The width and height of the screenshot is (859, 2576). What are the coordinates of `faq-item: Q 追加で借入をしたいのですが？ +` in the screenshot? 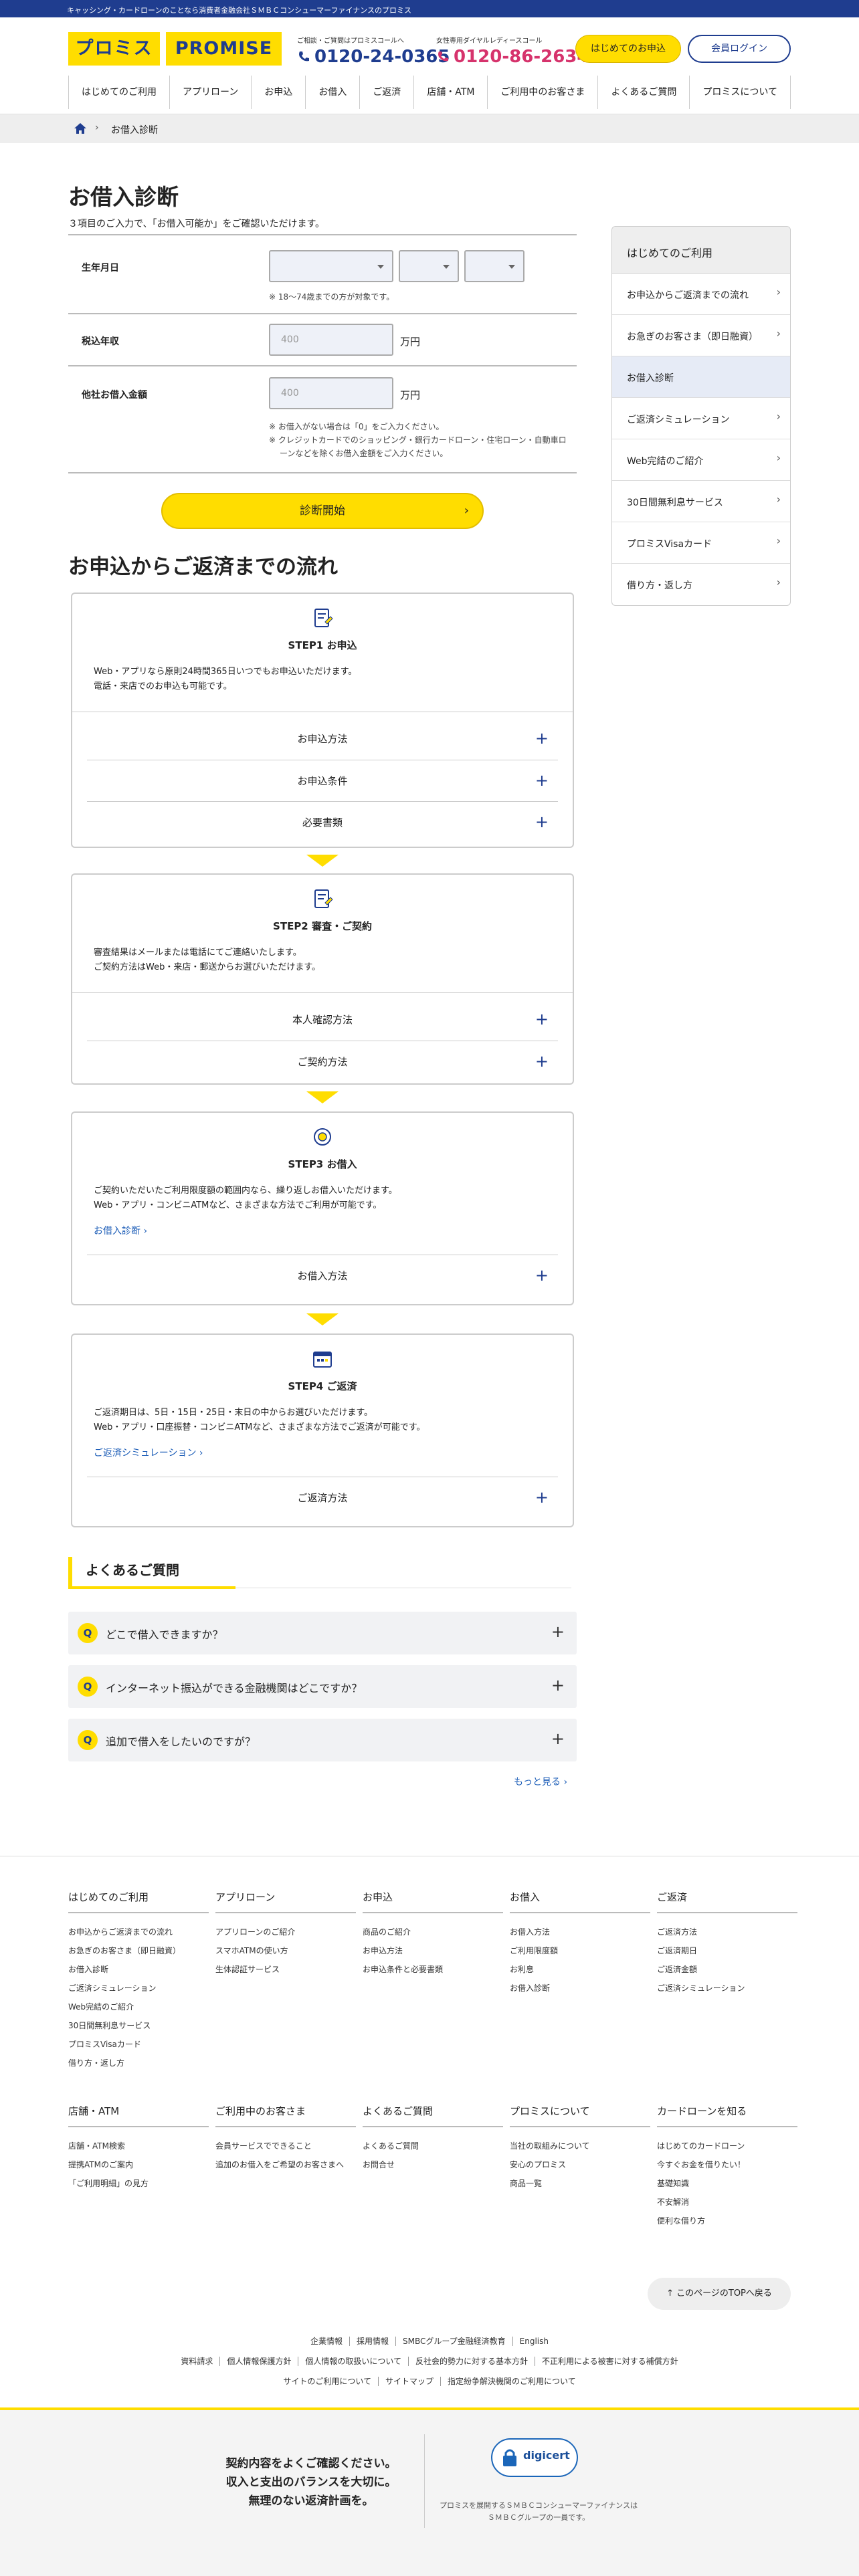 It's located at (322, 1740).